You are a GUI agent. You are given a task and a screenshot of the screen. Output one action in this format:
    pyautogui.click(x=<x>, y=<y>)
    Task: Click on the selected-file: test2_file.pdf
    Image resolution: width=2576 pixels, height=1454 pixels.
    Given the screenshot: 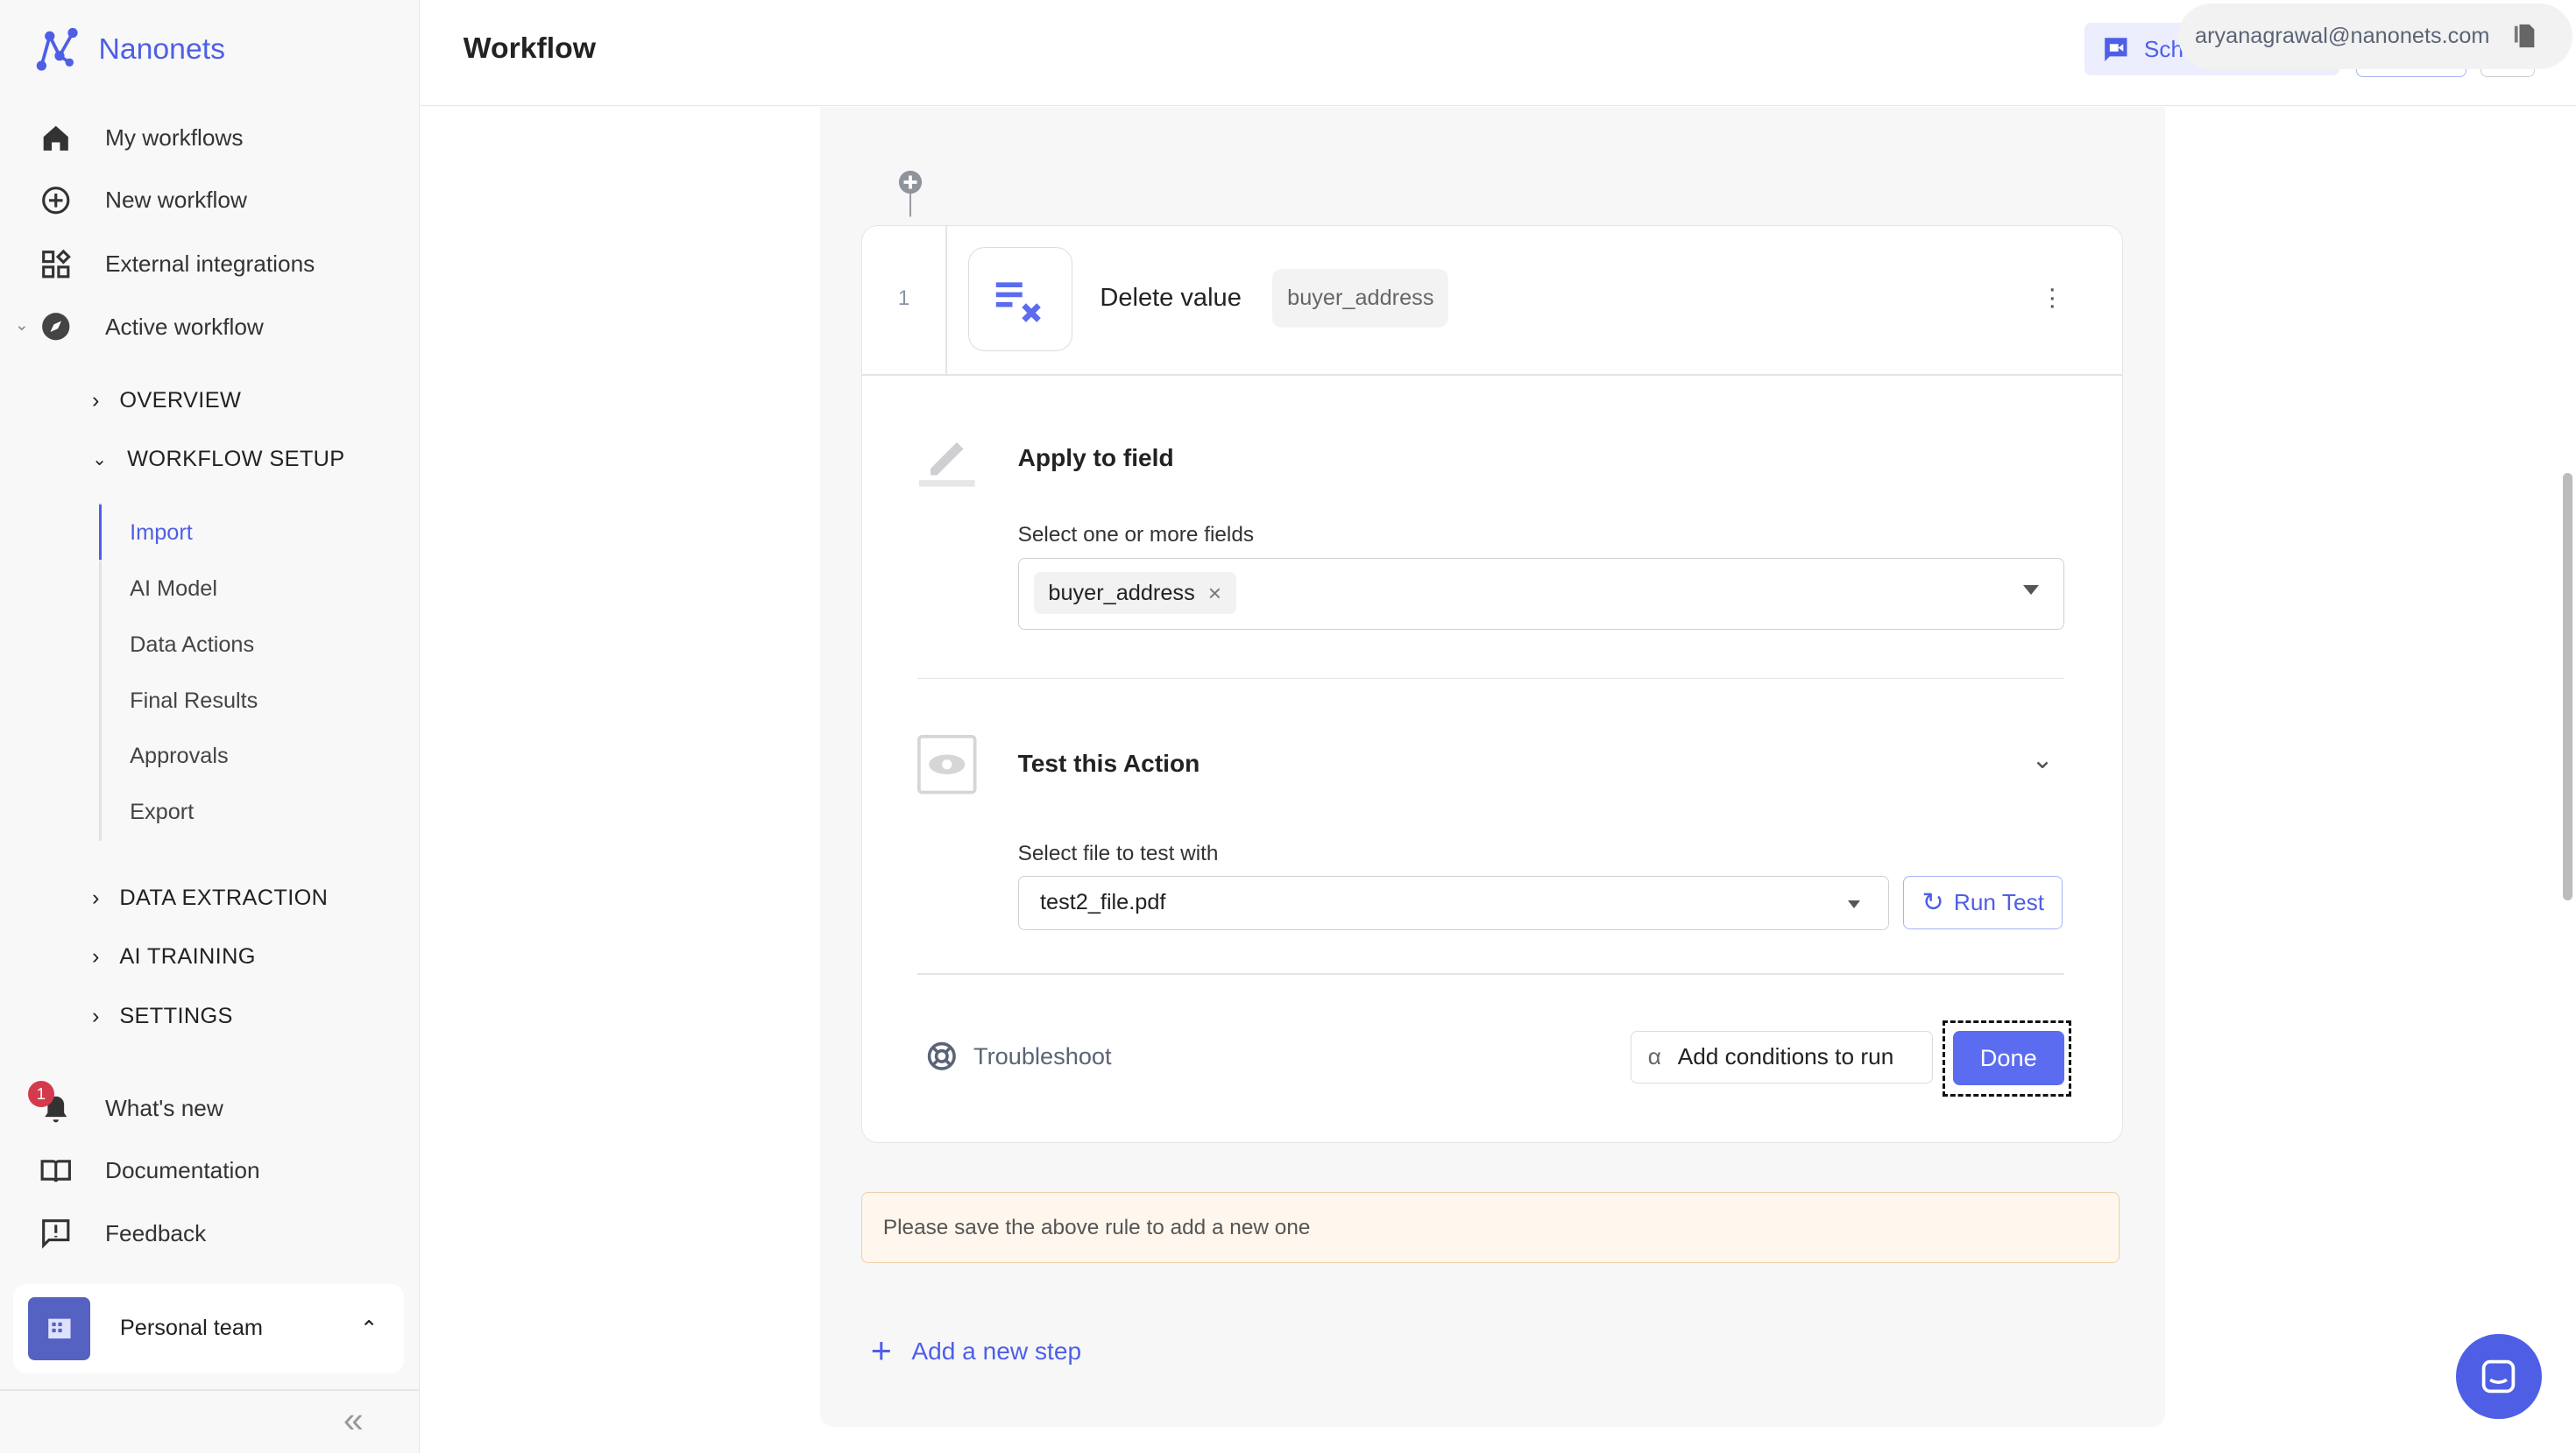 What is the action you would take?
    pyautogui.click(x=1103, y=902)
    